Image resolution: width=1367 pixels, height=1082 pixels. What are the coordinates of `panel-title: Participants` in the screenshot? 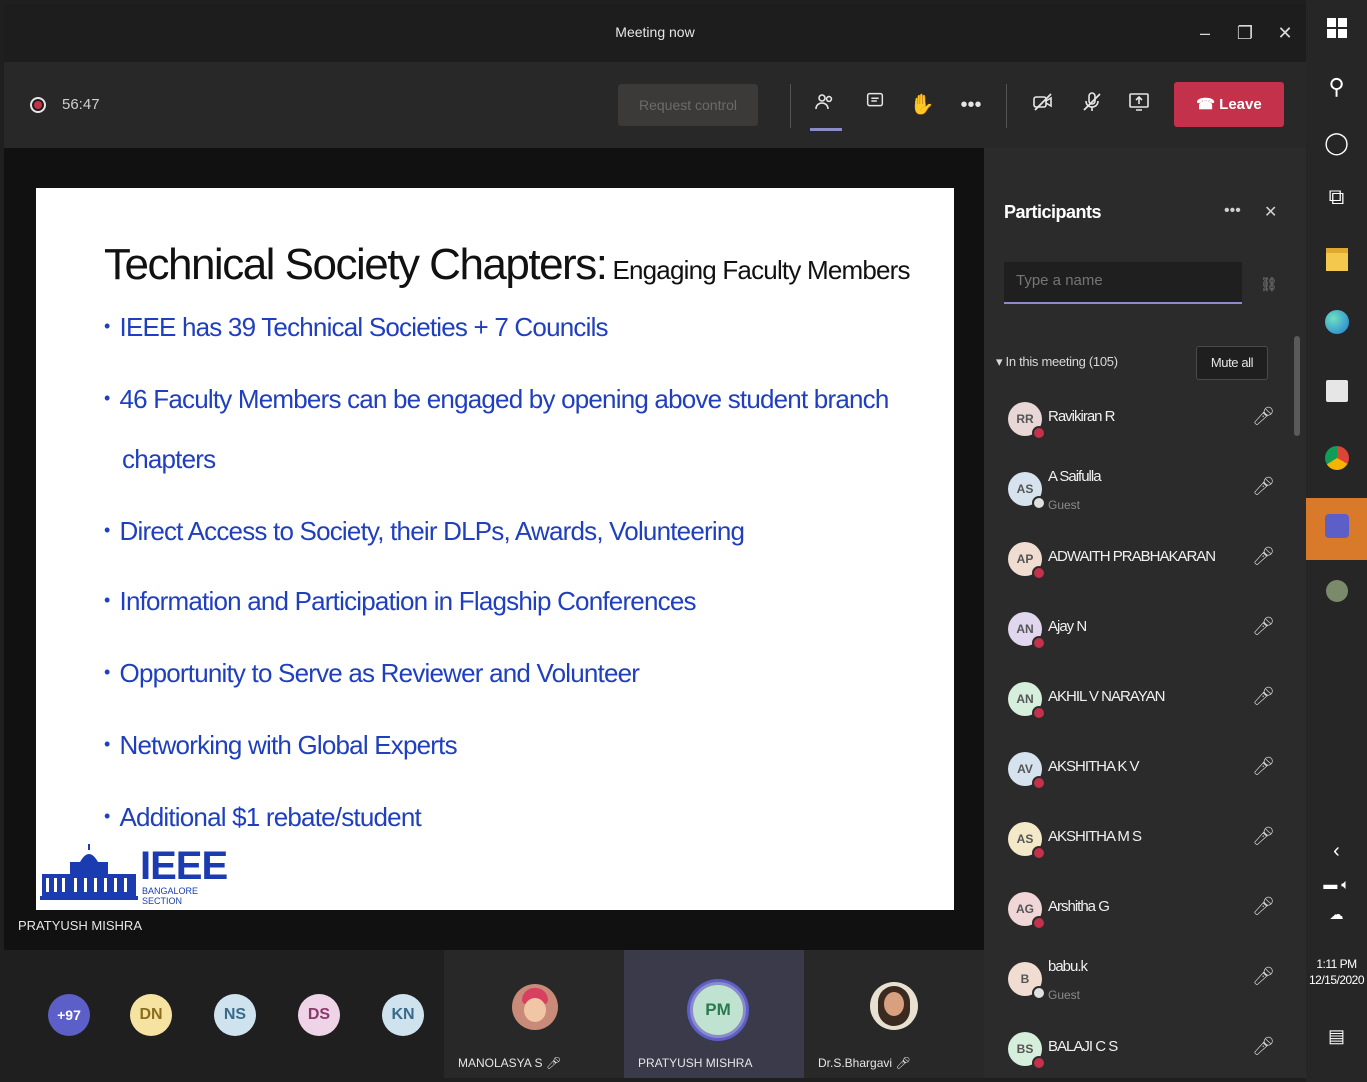 It's located at (1053, 212).